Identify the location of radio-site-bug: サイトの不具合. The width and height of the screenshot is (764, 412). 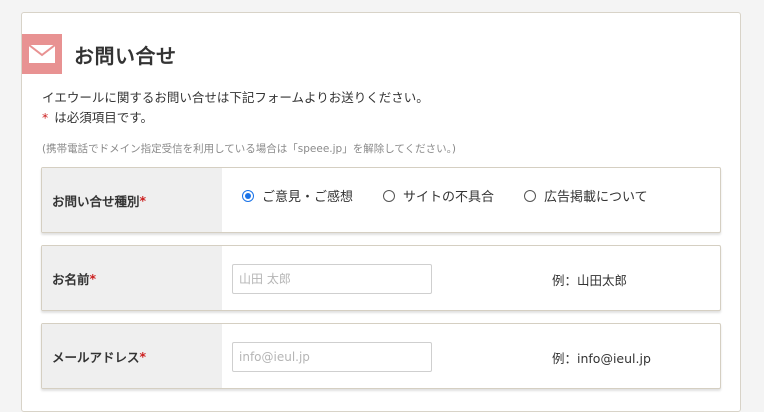
(438, 195).